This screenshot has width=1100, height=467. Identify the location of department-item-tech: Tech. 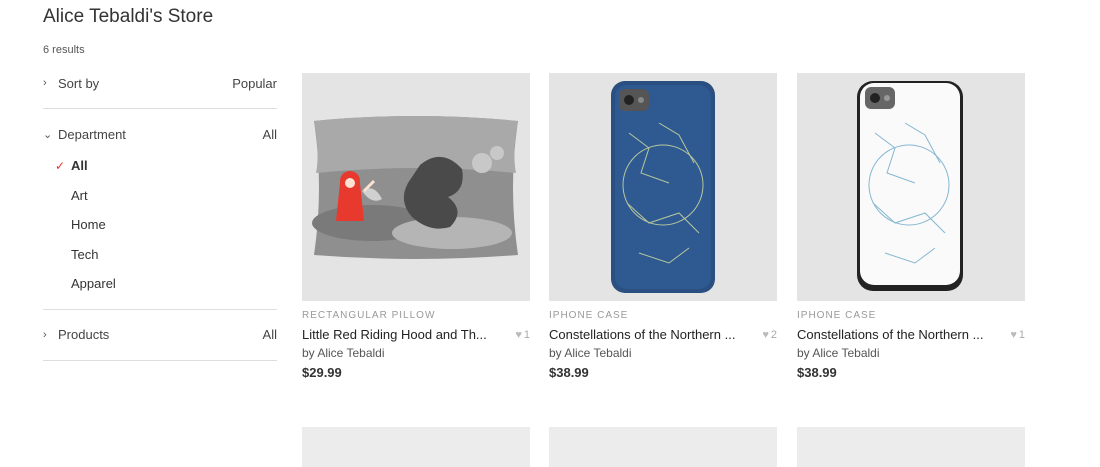
(160, 255).